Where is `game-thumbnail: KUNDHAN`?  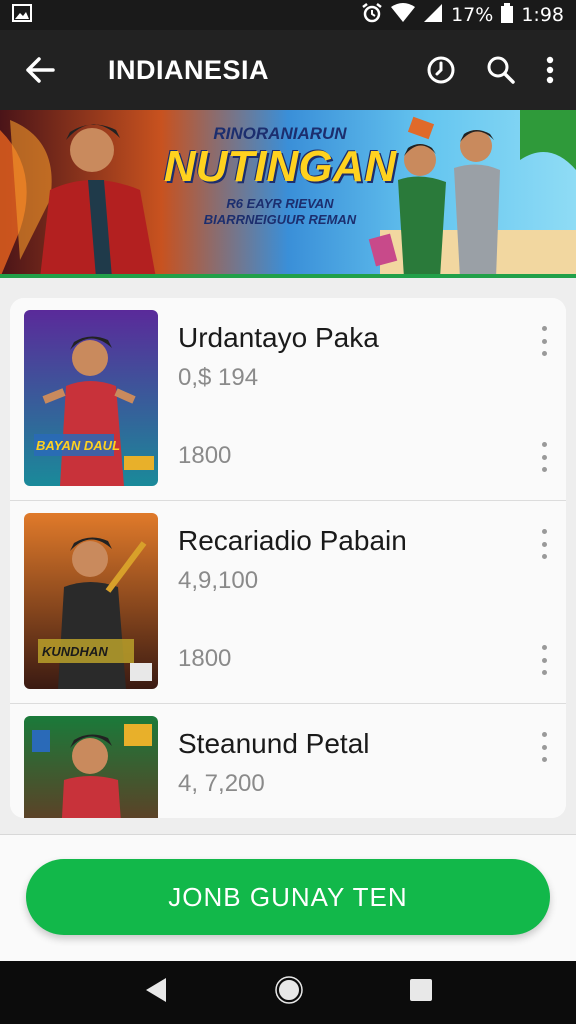
game-thumbnail: KUNDHAN is located at coordinates (91, 601).